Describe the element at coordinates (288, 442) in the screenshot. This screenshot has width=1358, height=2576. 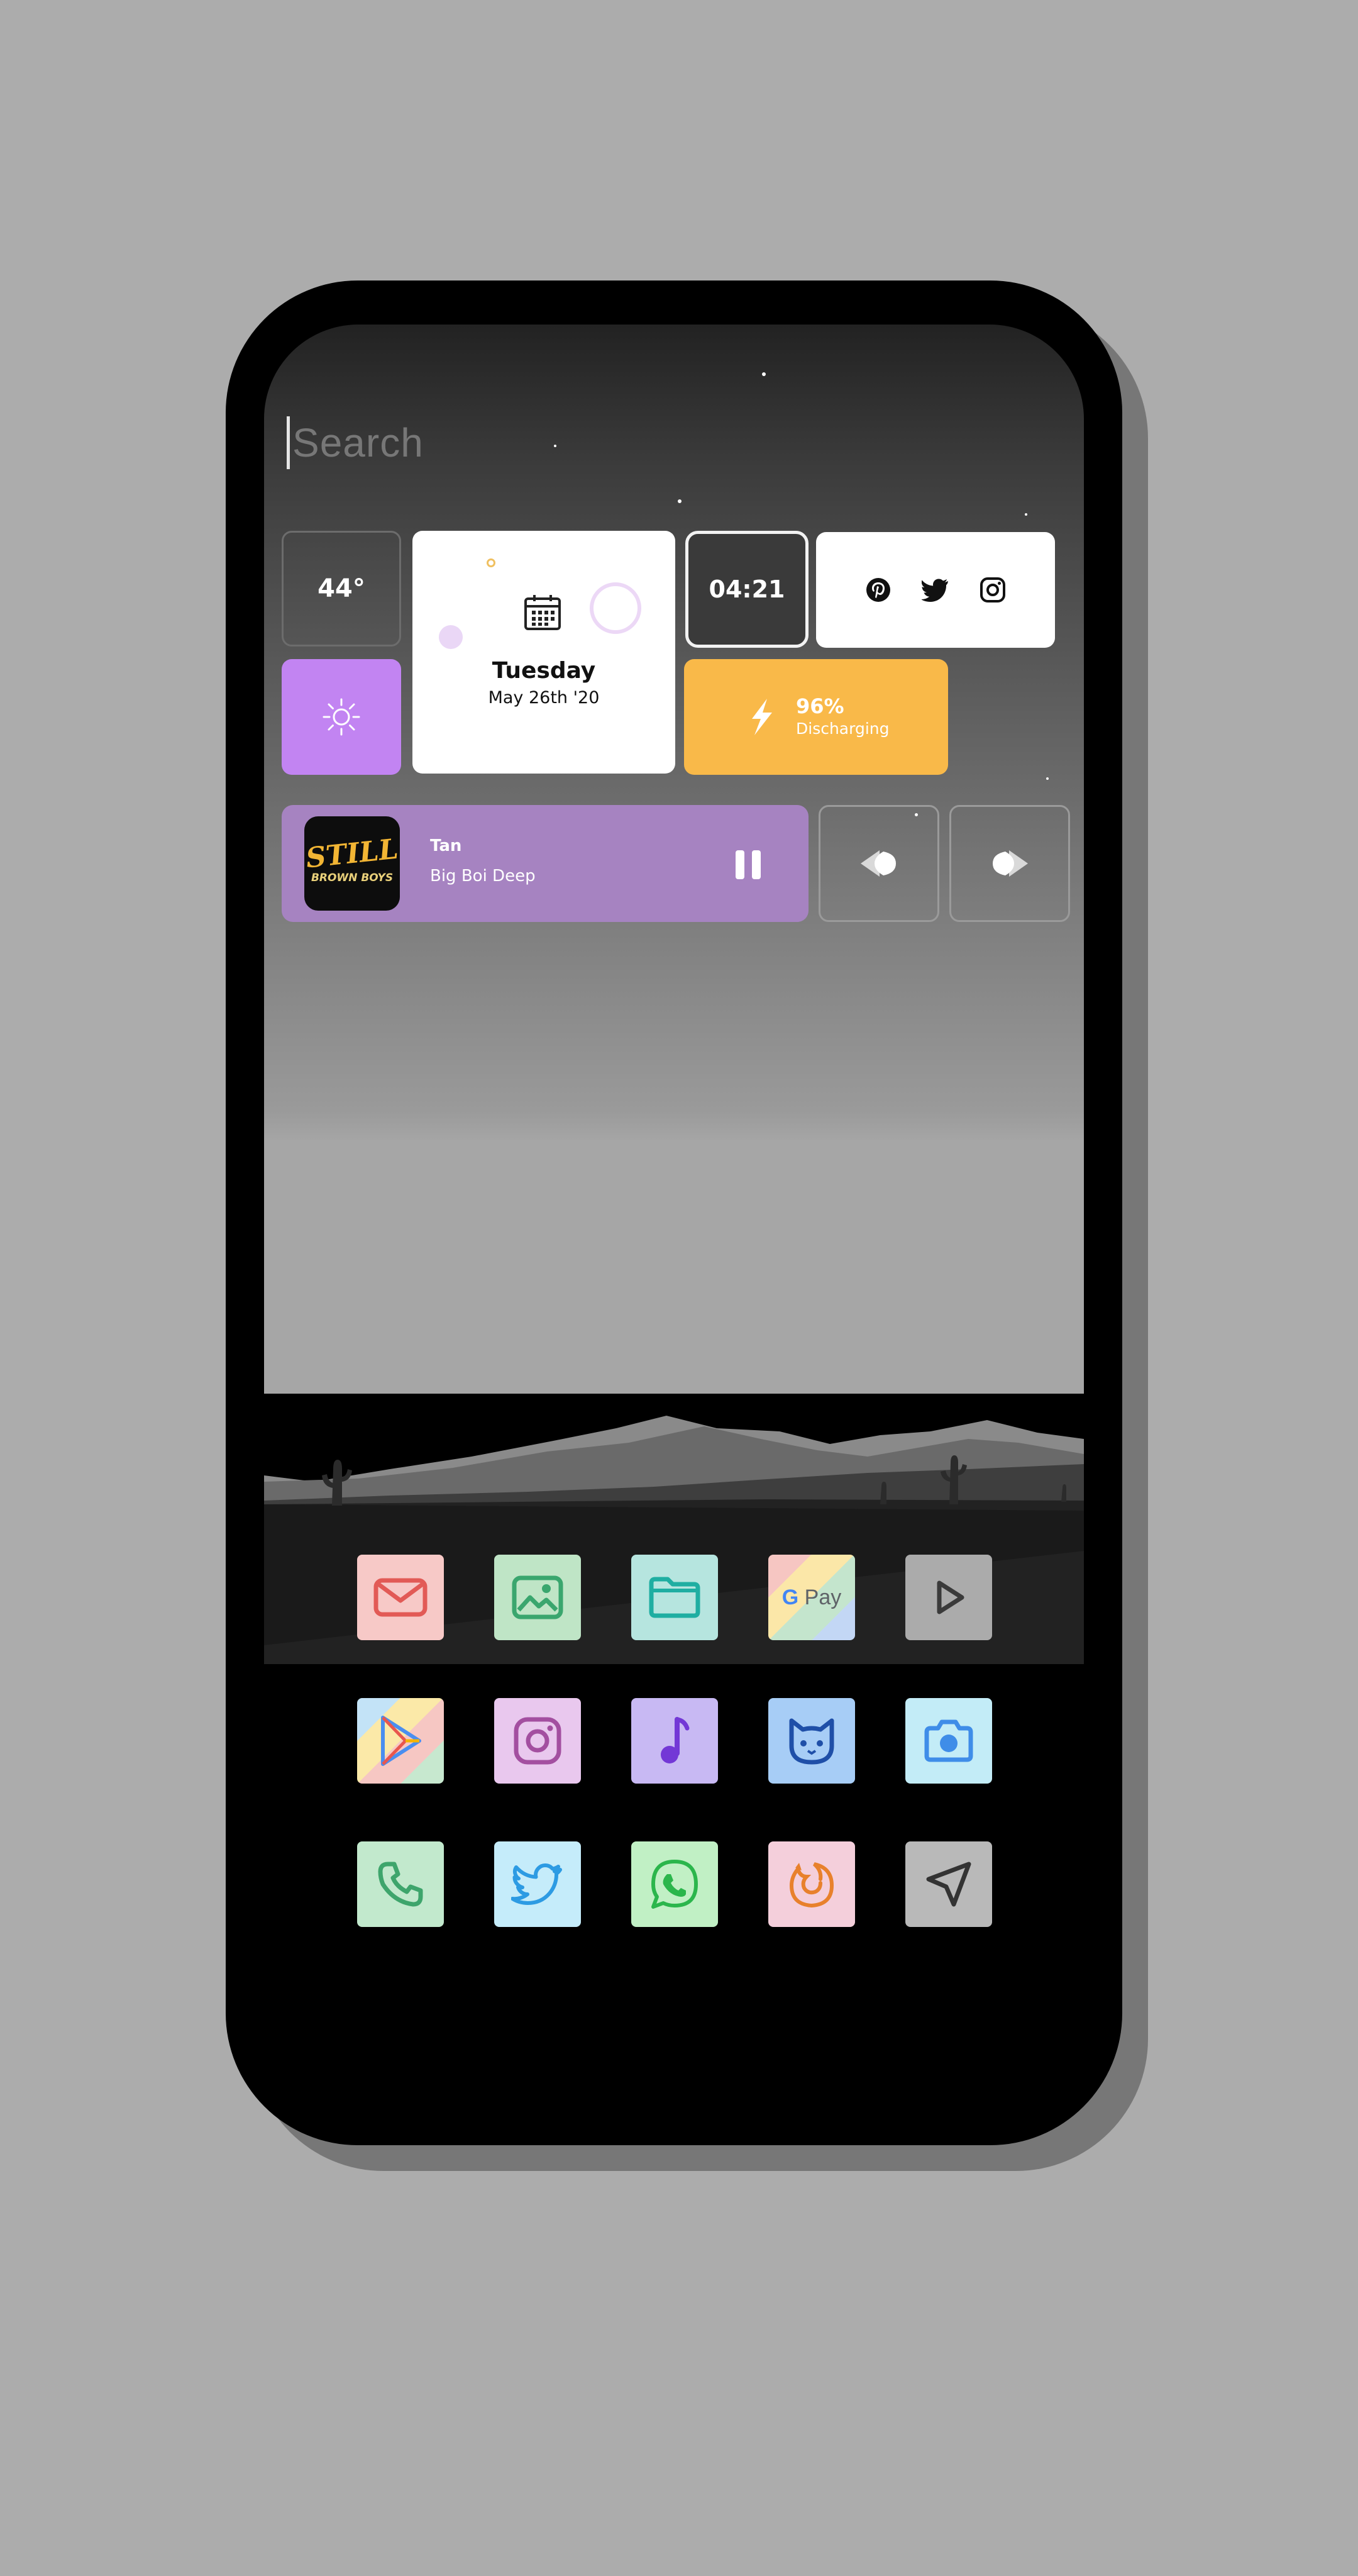
I see `text-cursor` at that location.